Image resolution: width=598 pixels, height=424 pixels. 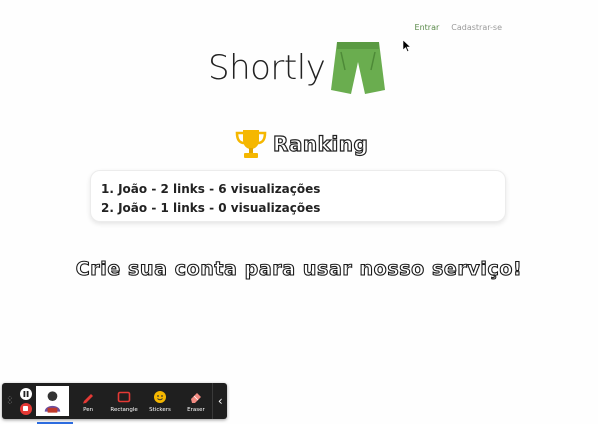 I want to click on webcam-preview, so click(x=52, y=401).